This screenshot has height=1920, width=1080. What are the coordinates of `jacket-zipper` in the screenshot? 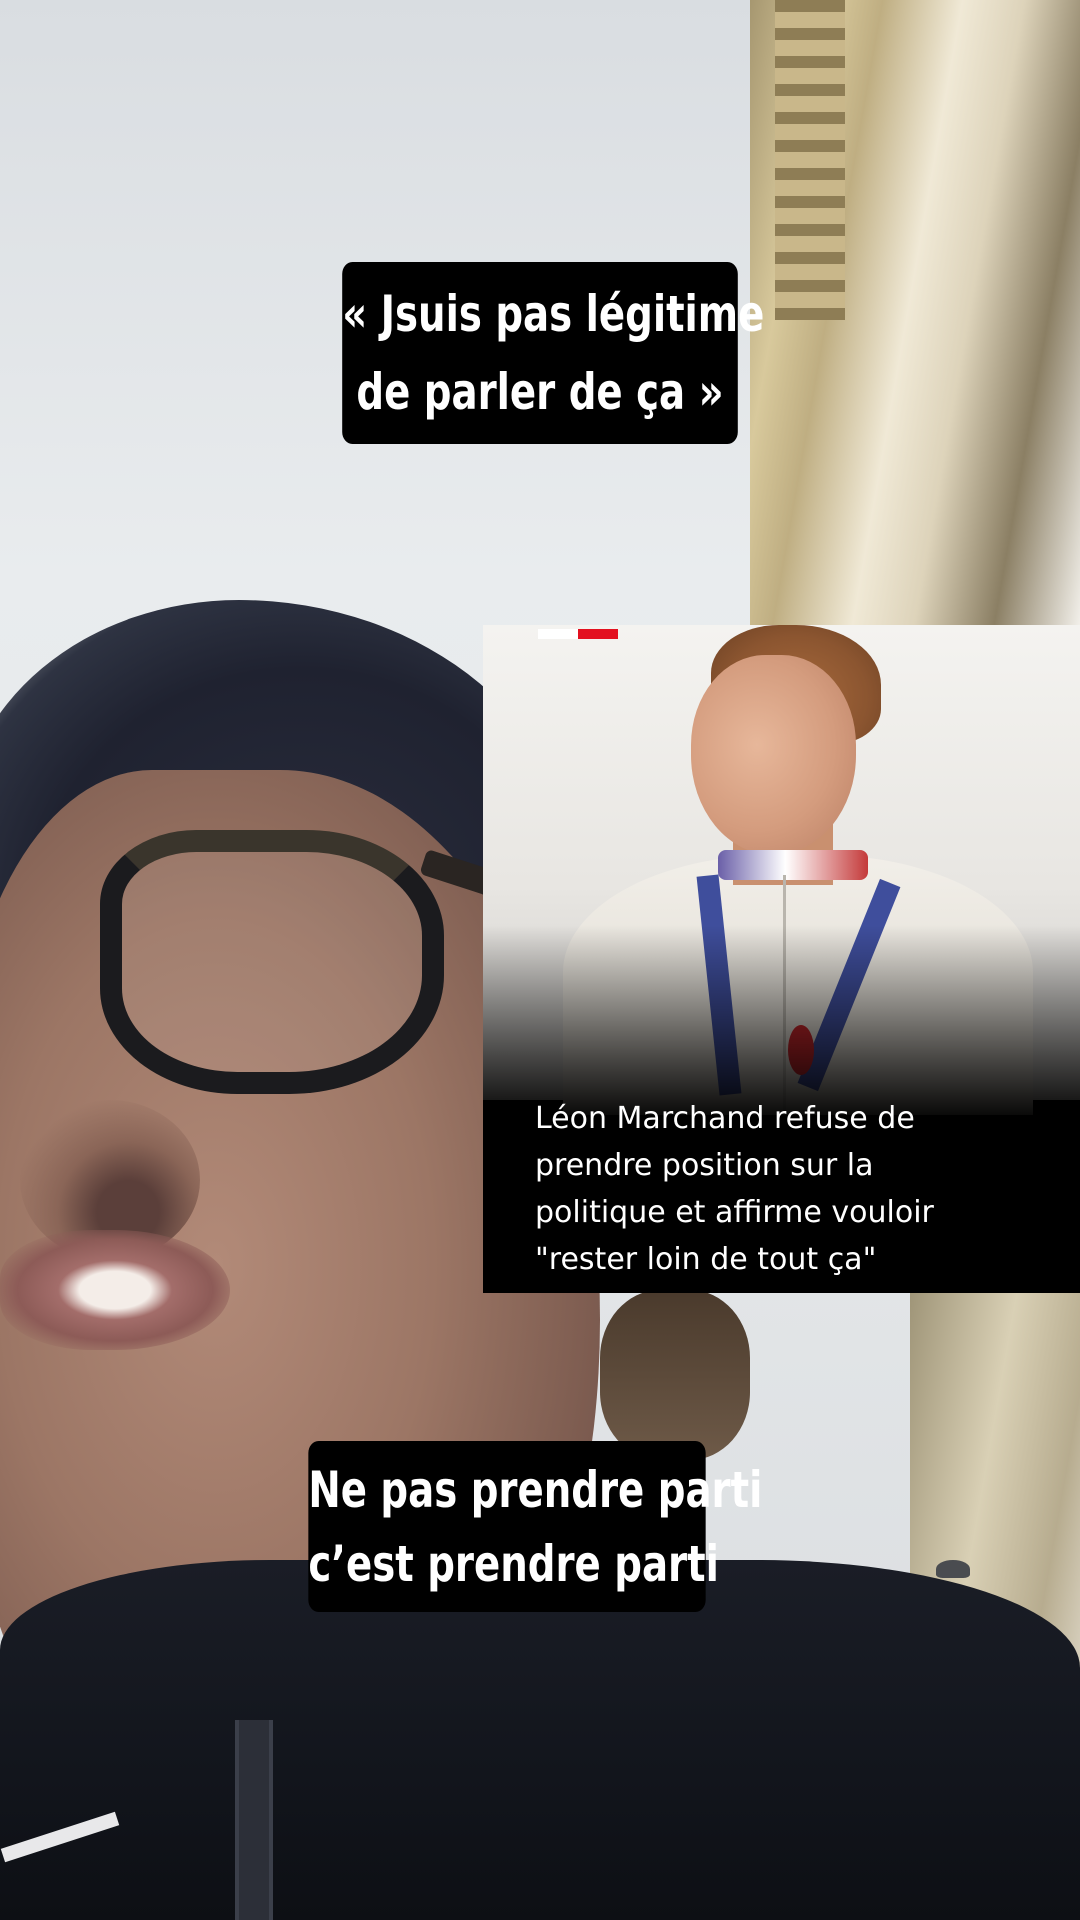 It's located at (254, 1820).